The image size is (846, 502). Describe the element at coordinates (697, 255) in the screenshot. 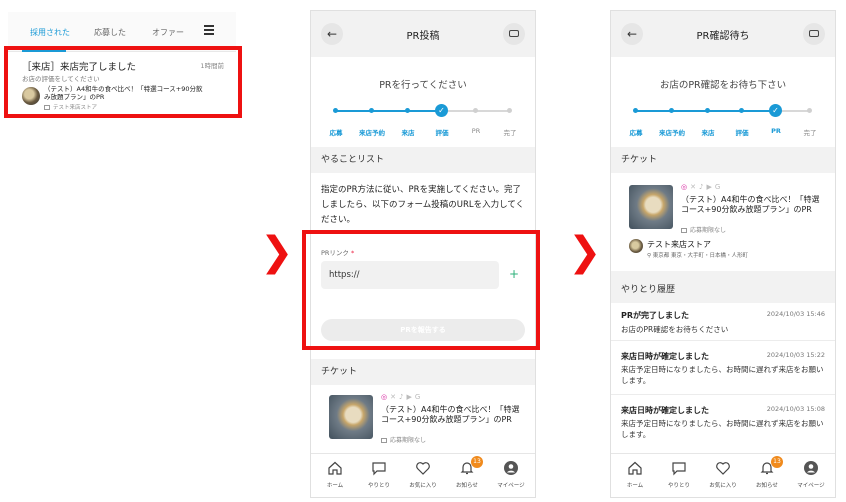

I see `store-address: ⚲ 東京都 東京・大手町・日本橋・人形町` at that location.